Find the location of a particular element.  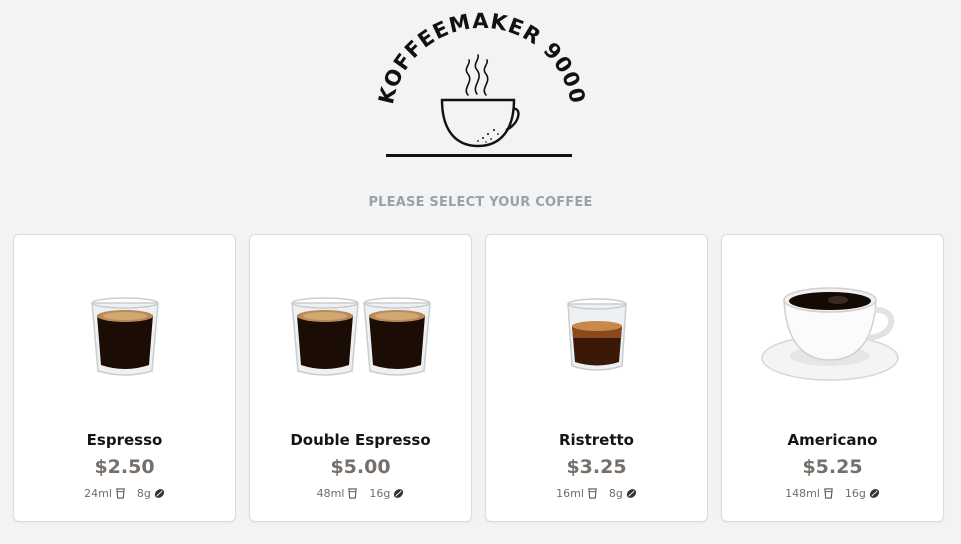

coffee-price: $3.25 is located at coordinates (596, 467).